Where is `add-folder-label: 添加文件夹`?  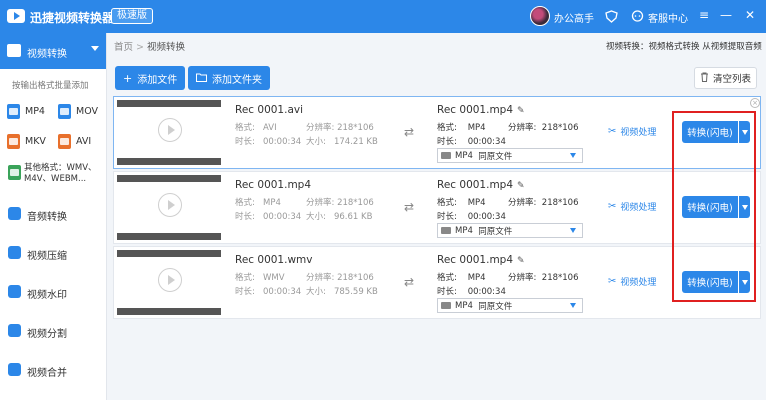 add-folder-label: 添加文件夹 is located at coordinates (237, 80).